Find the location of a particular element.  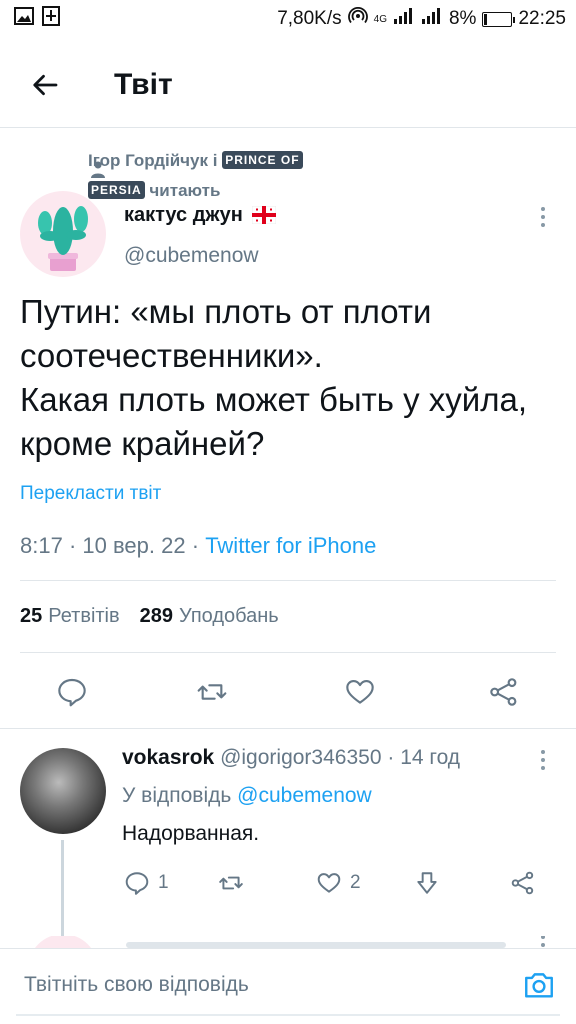

tweet-date: 10 вер. 22 is located at coordinates (134, 545).